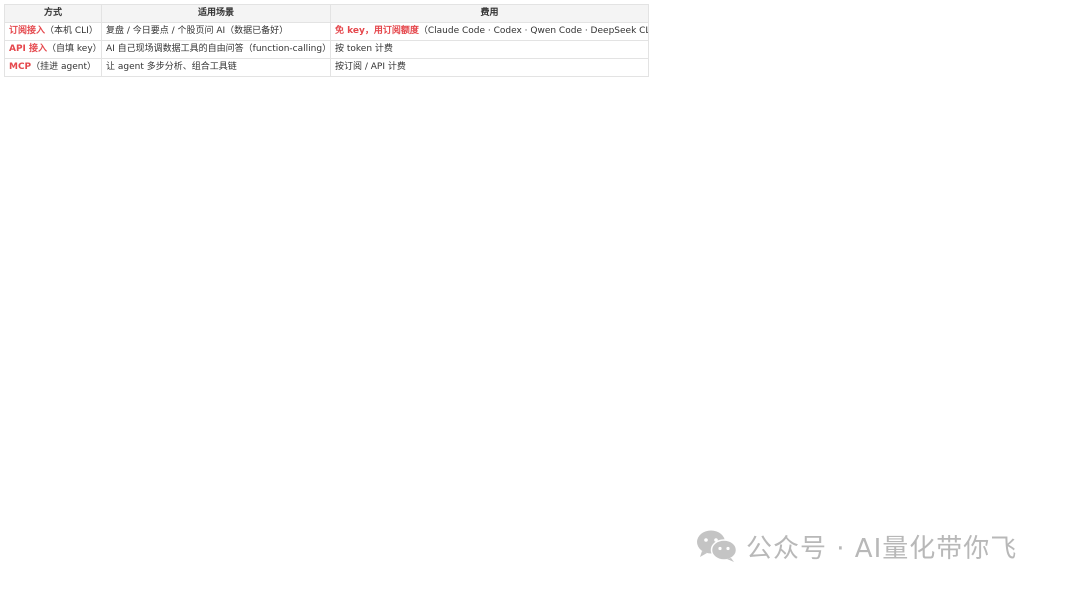  Describe the element at coordinates (489, 13) in the screenshot. I see `header-cost: 费用` at that location.